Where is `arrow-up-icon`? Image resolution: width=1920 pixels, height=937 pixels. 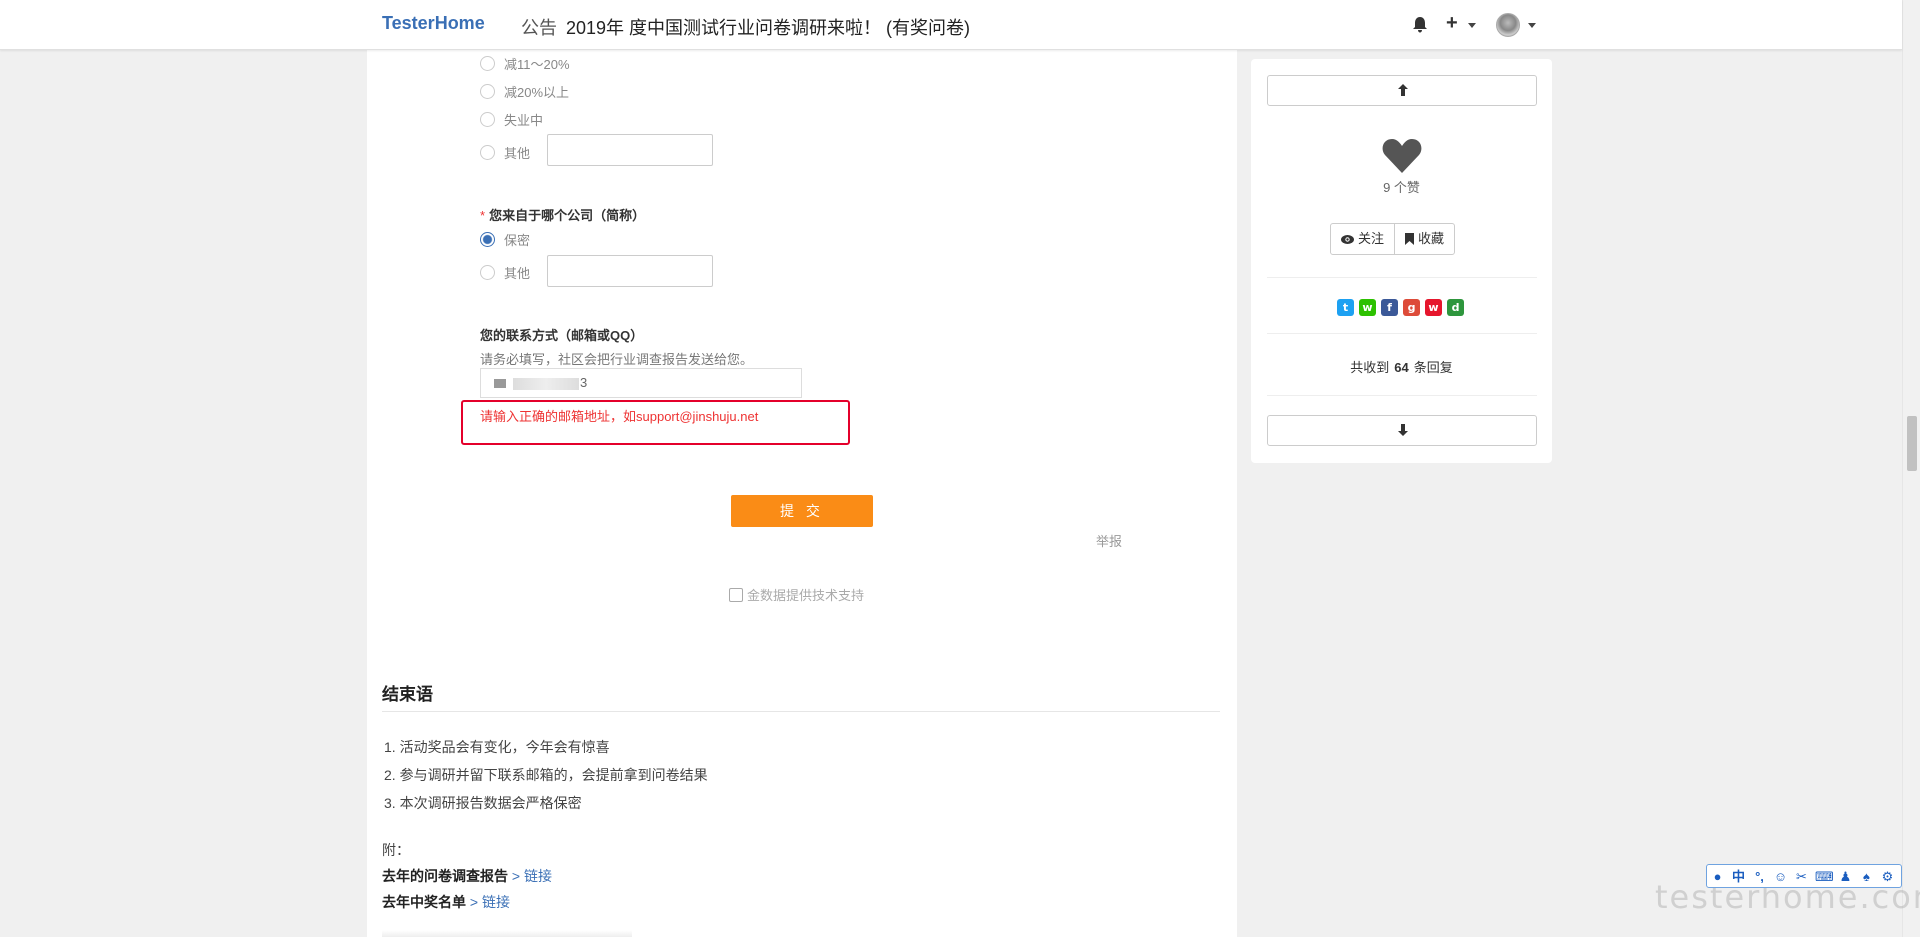
arrow-up-icon is located at coordinates (1403, 90).